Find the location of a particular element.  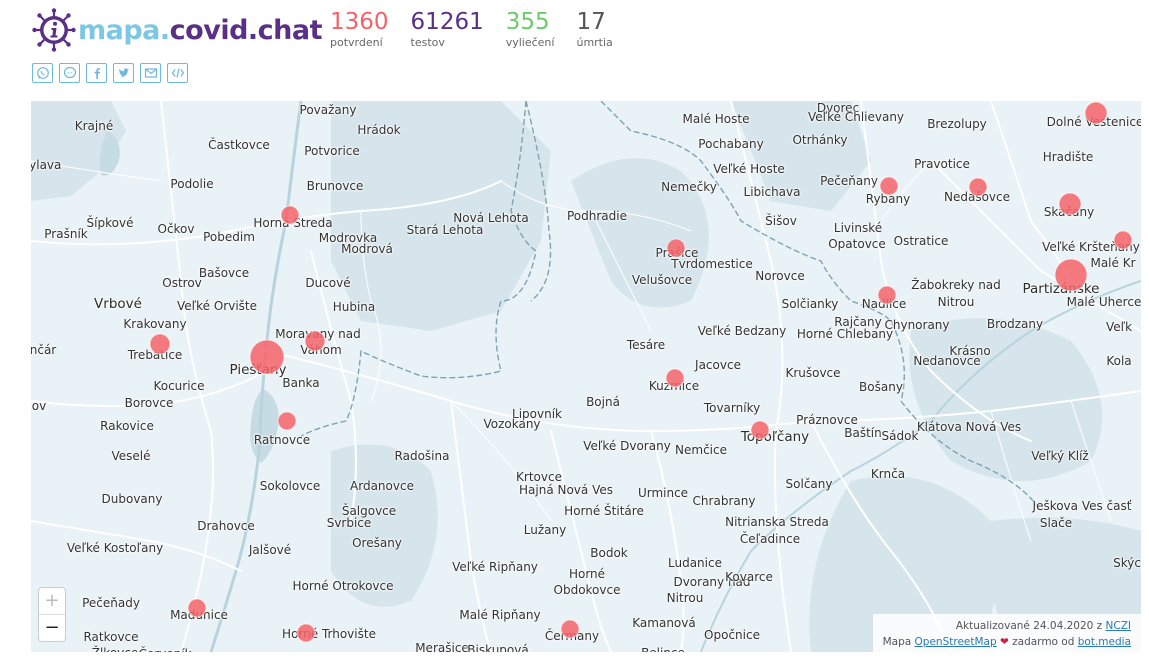

stat-label: potvrdení is located at coordinates (356, 42).